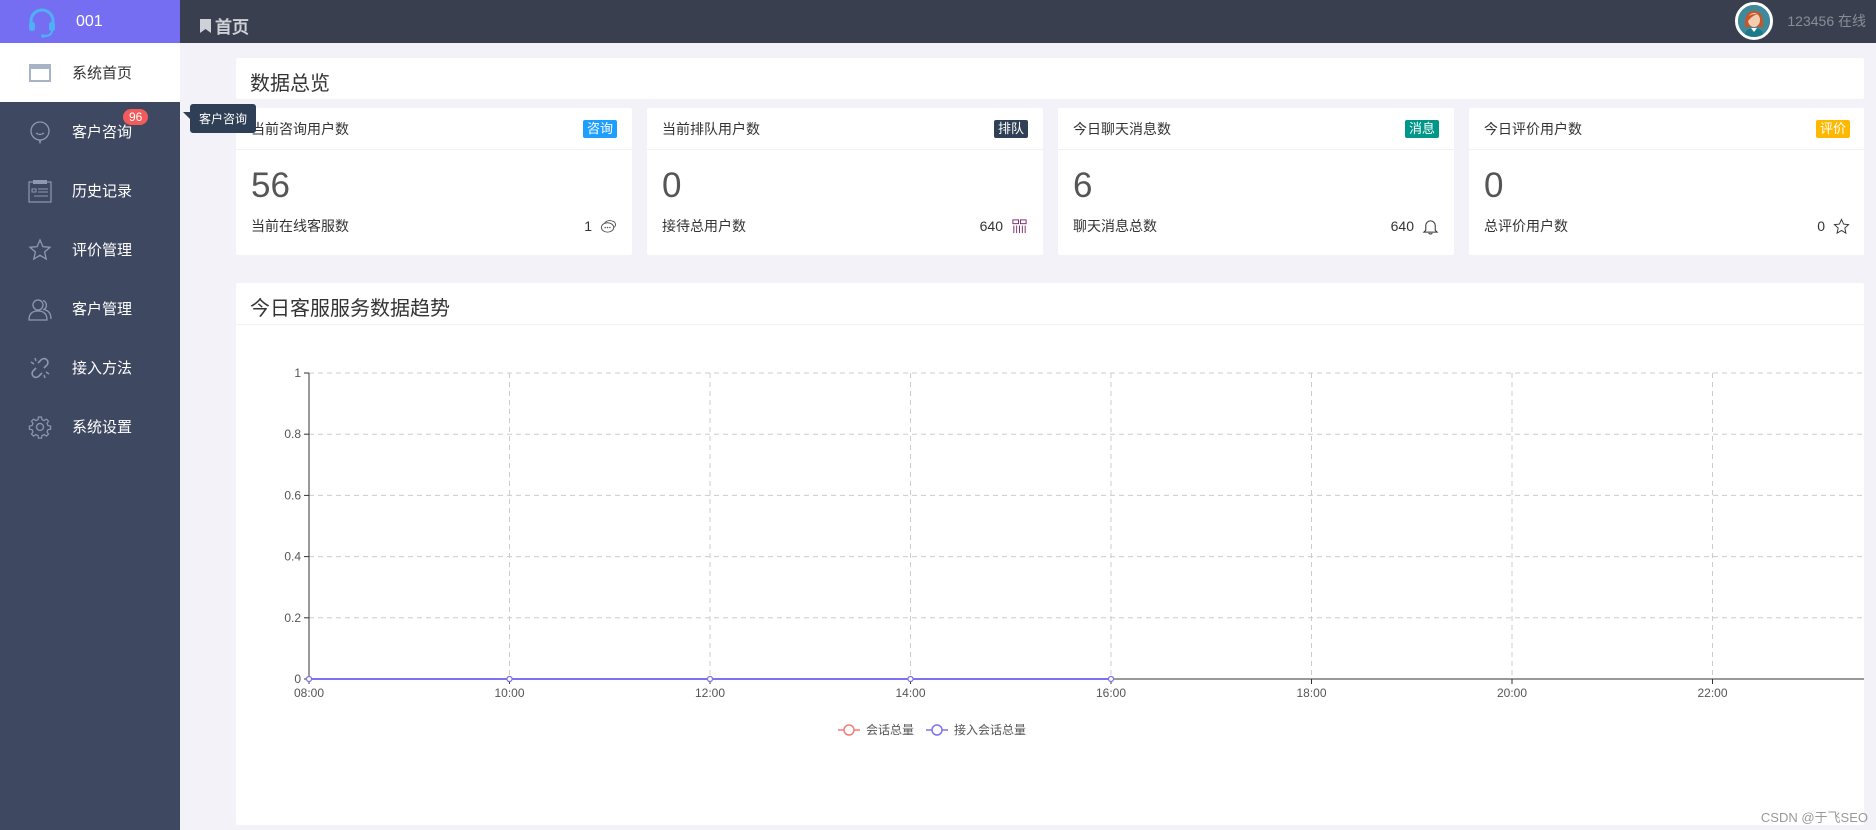 The height and width of the screenshot is (830, 1876). What do you see at coordinates (1111, 693) in the screenshot?
I see `x-tick-label: 16:00` at bounding box center [1111, 693].